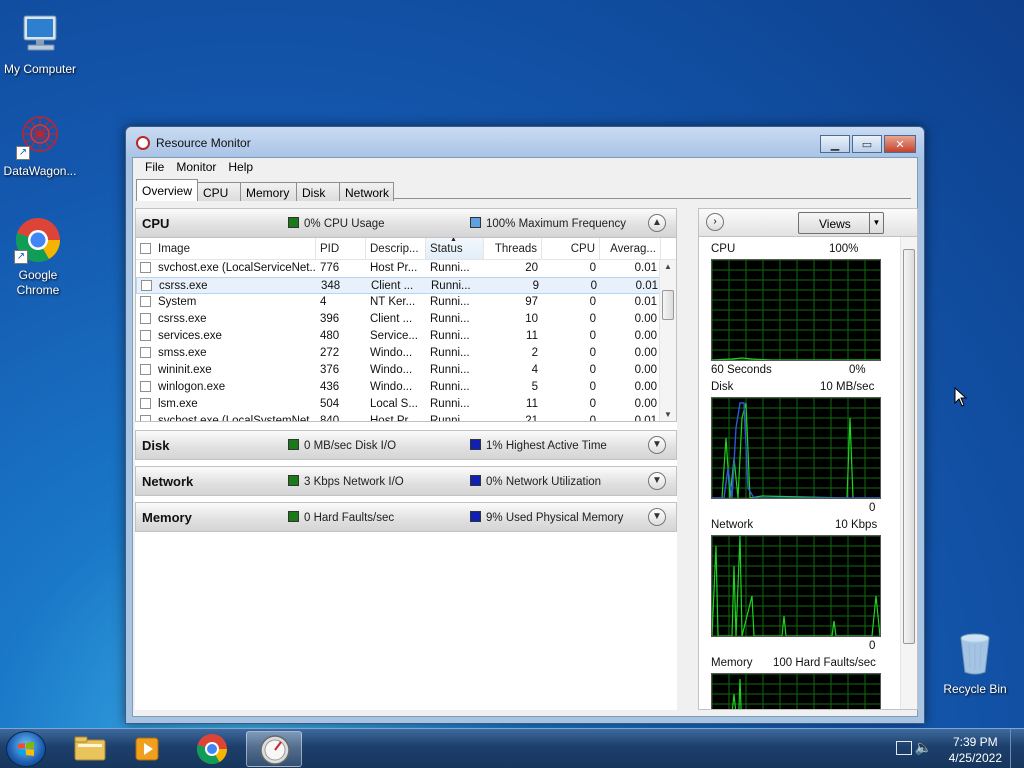  I want to click on tab-overview: Overview, so click(167, 190).